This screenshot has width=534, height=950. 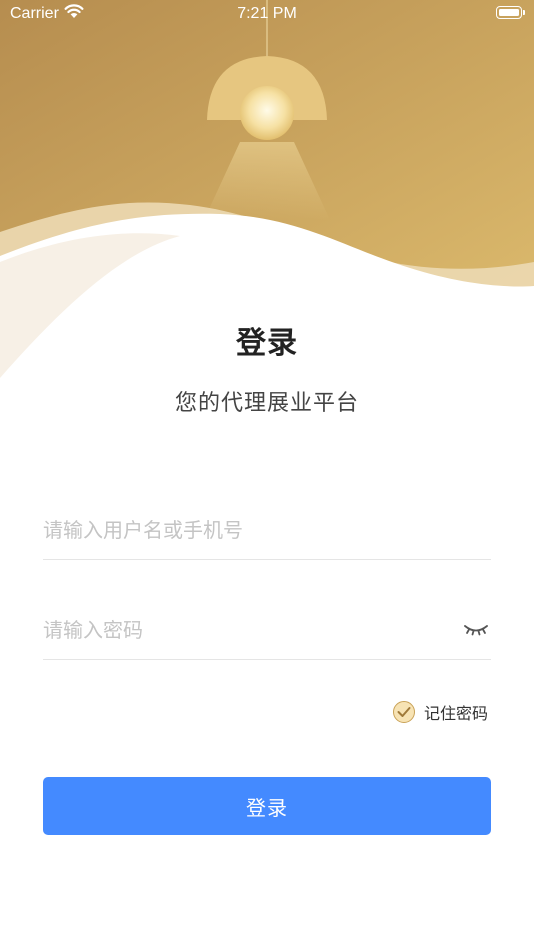 I want to click on username-field, so click(x=267, y=530).